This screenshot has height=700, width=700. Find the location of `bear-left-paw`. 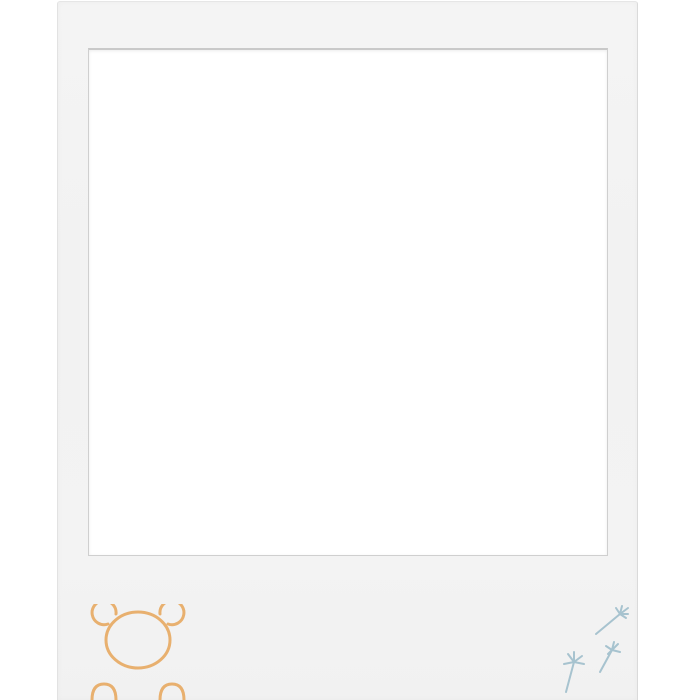

bear-left-paw is located at coordinates (104, 691).